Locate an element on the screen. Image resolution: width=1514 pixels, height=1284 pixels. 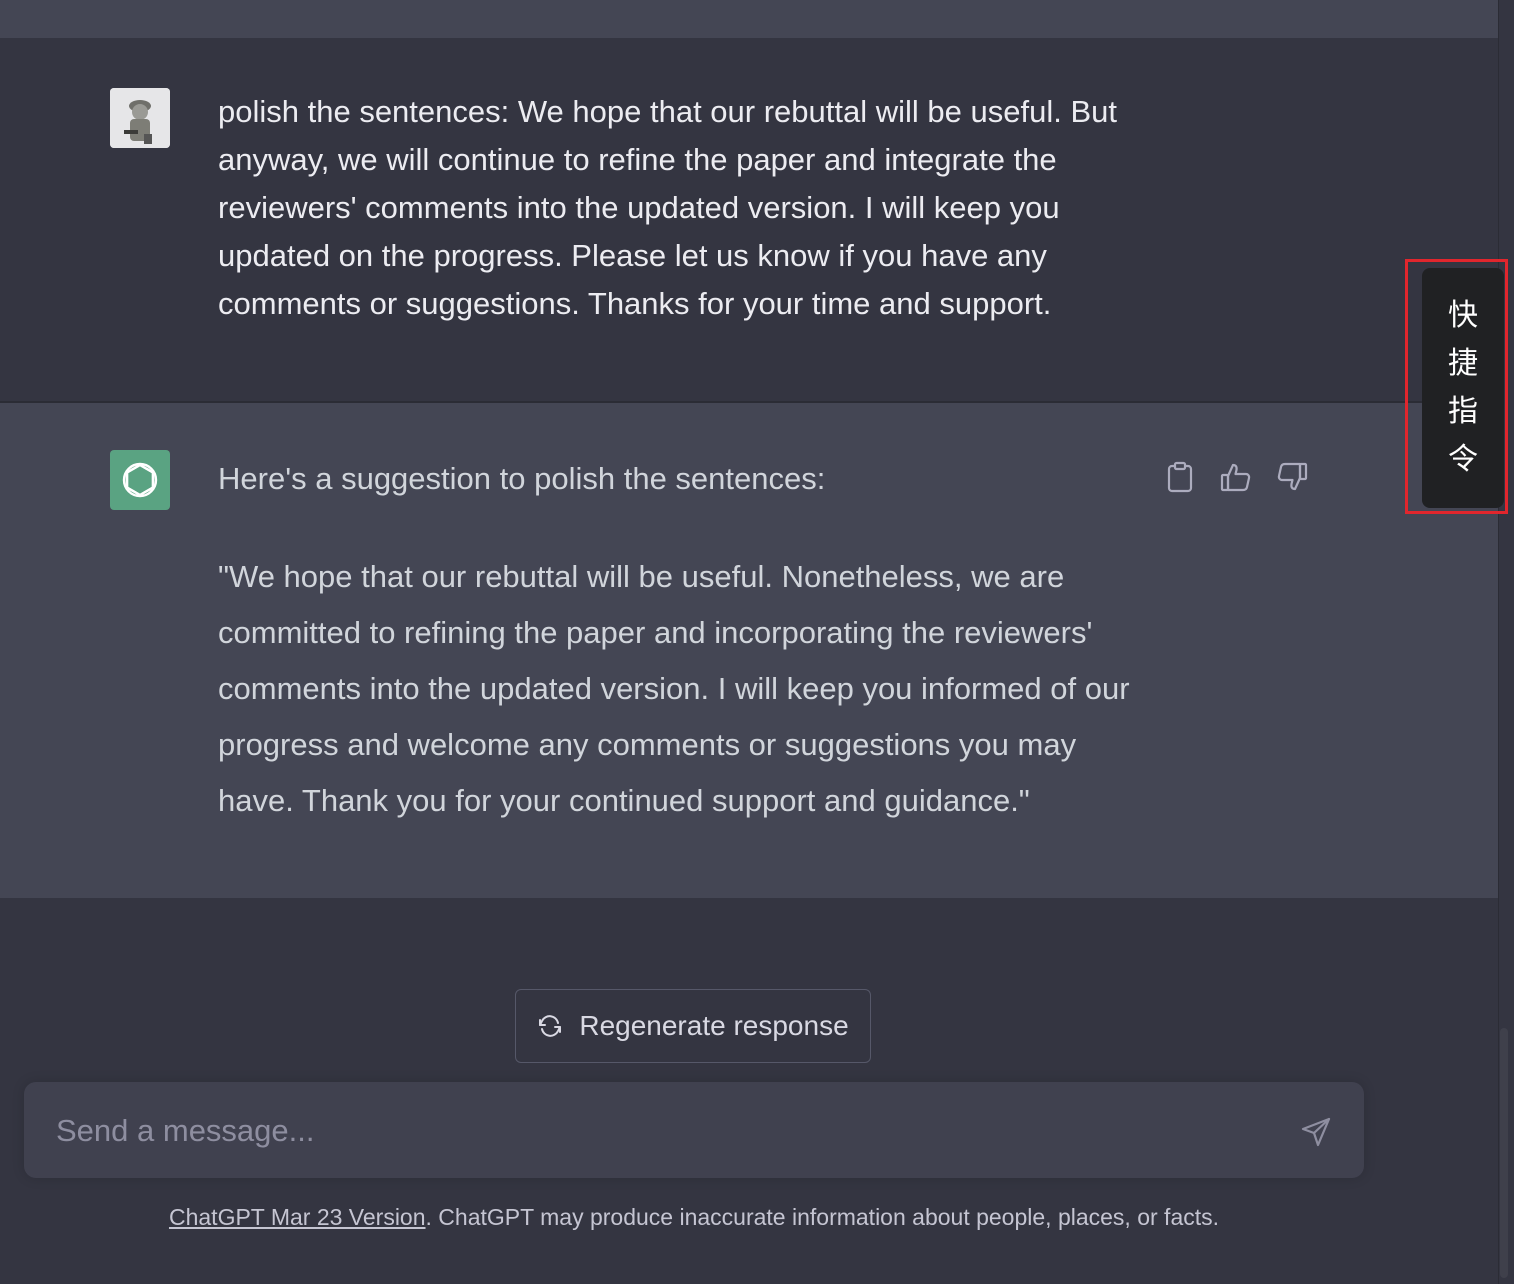
thumbs-up-icon is located at coordinates (1235, 477).